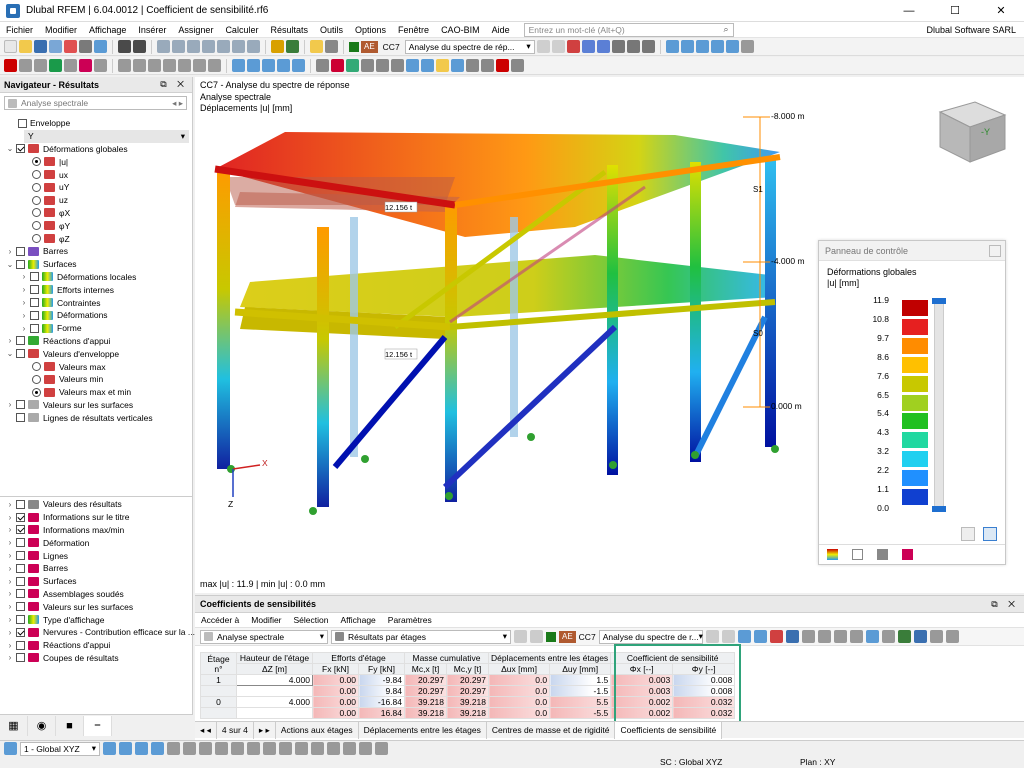 This screenshot has height=768, width=1024. Describe the element at coordinates (333, 748) in the screenshot. I see `status-8-icon` at that location.